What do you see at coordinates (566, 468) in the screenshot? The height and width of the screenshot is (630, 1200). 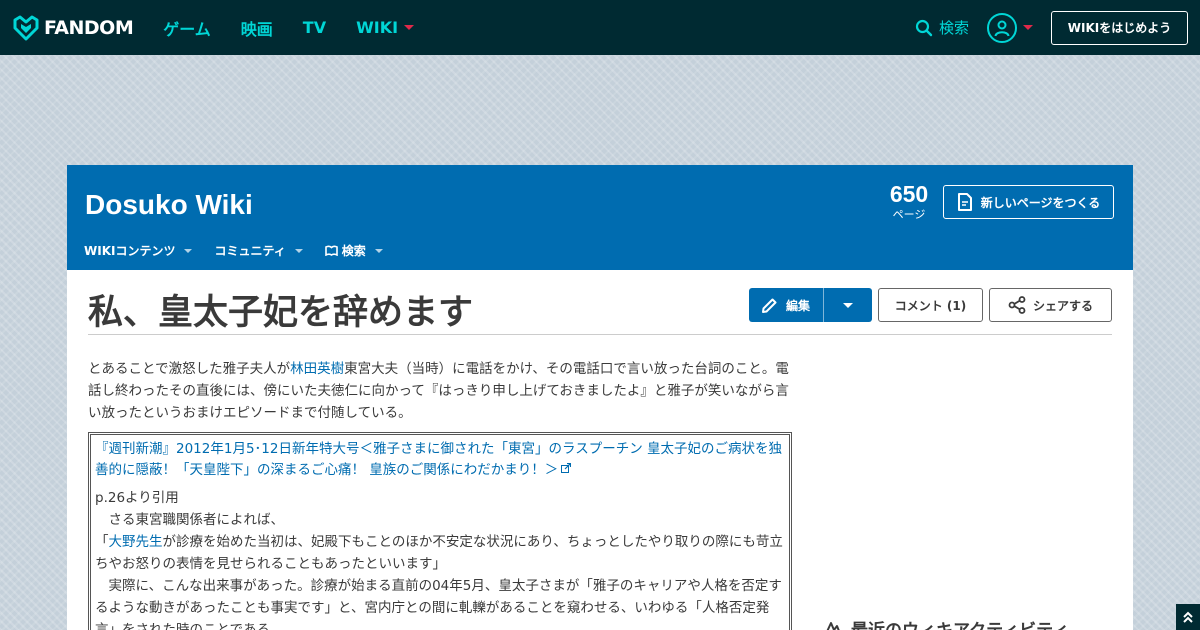 I see `external-link-icon` at bounding box center [566, 468].